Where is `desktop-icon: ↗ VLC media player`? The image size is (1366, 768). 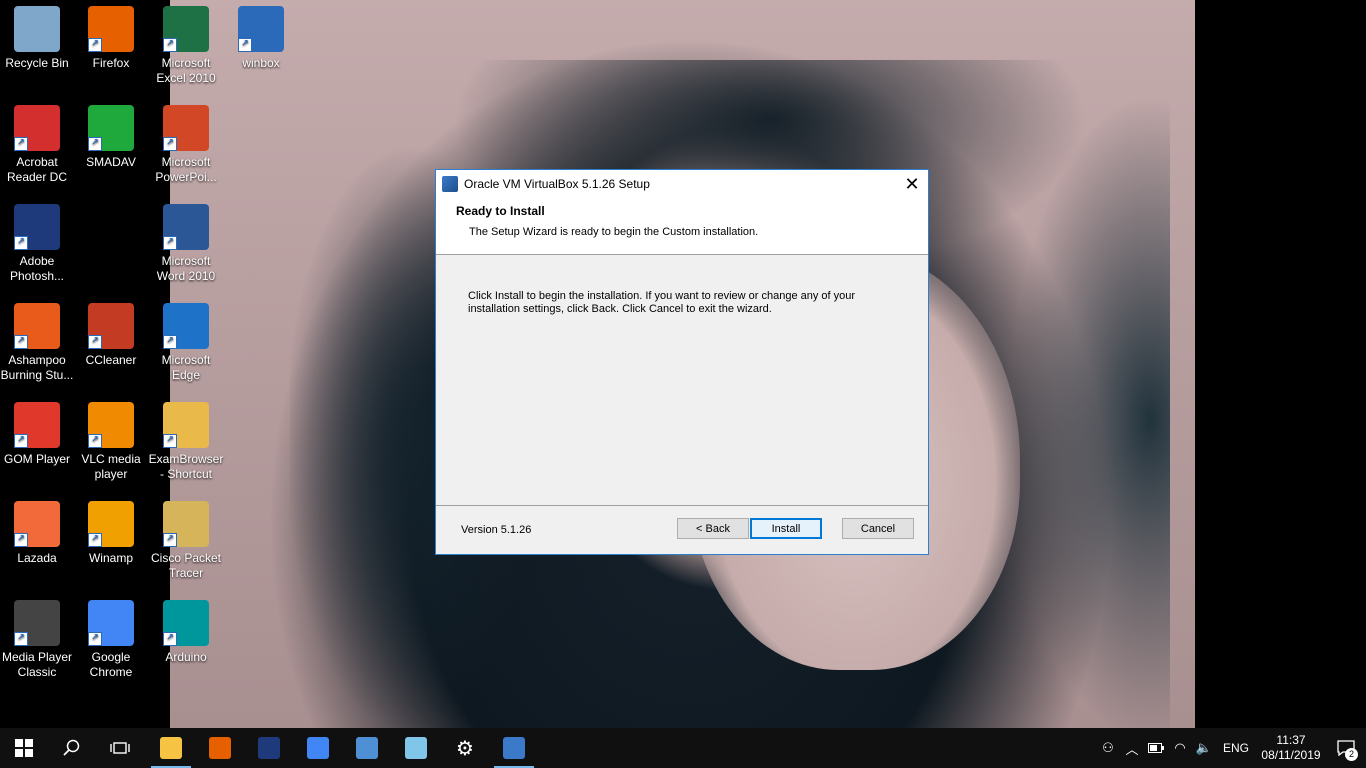 desktop-icon: ↗ VLC media player is located at coordinates (111, 439).